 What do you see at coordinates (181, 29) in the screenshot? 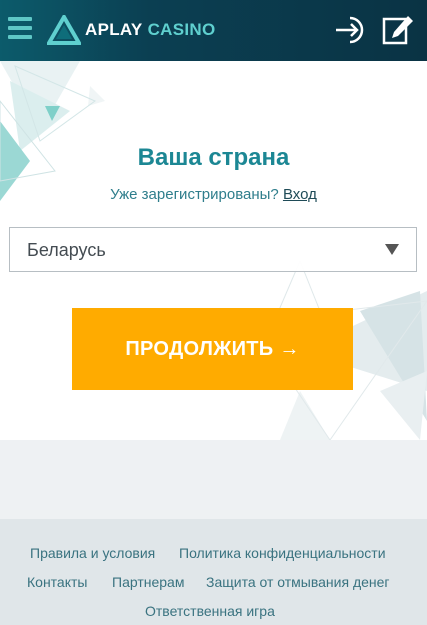
I see `logo-text-secondary: CASINO` at bounding box center [181, 29].